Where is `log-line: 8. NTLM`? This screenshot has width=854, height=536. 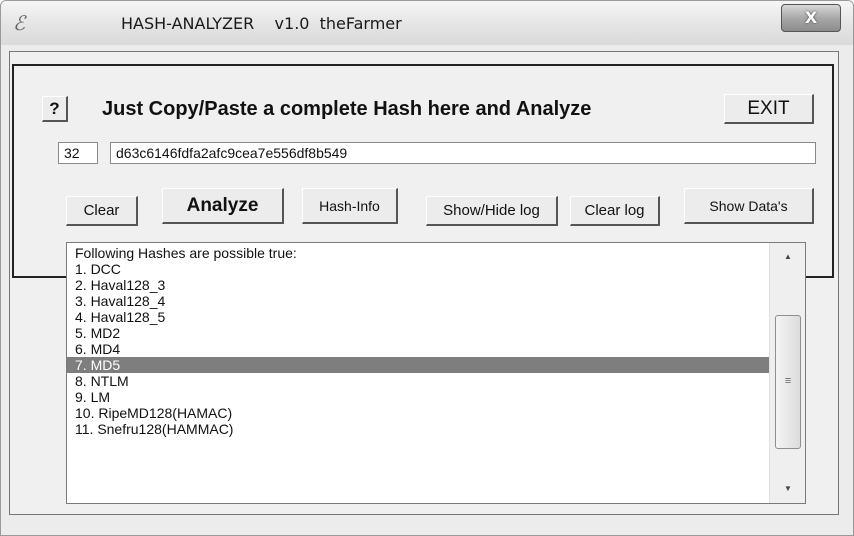 log-line: 8. NTLM is located at coordinates (418, 381).